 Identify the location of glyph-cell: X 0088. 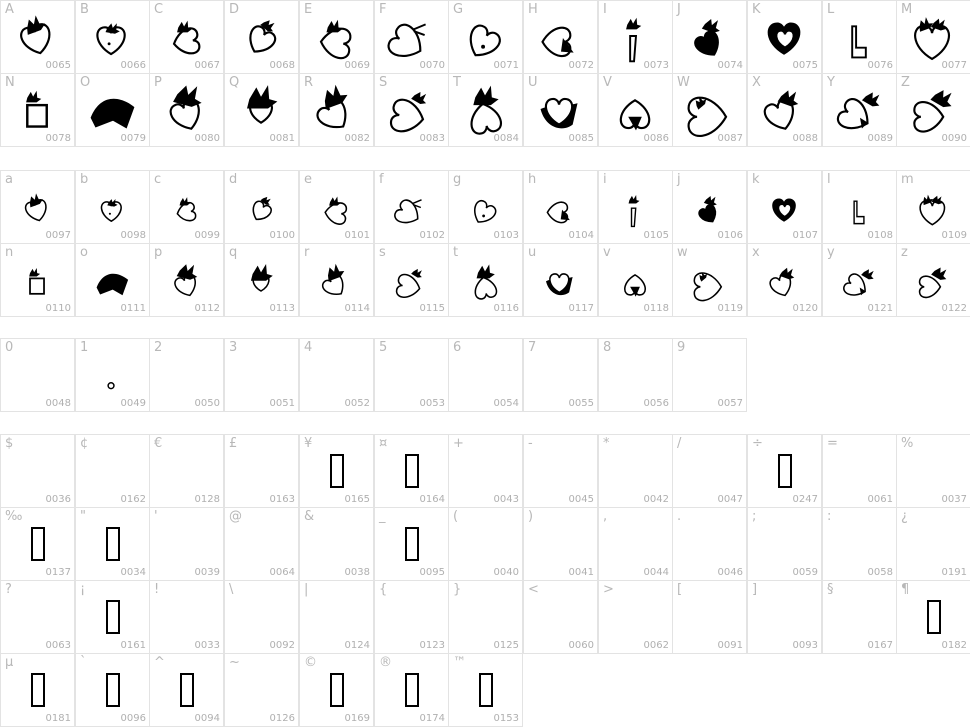
(784, 110).